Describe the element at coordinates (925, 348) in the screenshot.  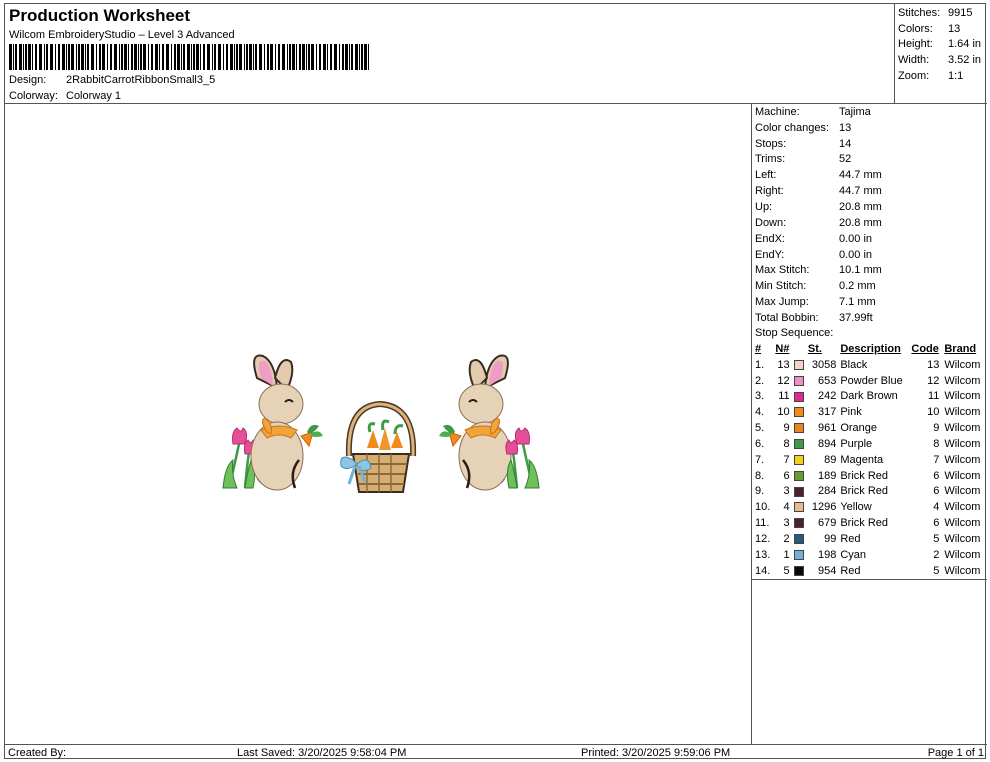
I see `col-code: Code` at that location.